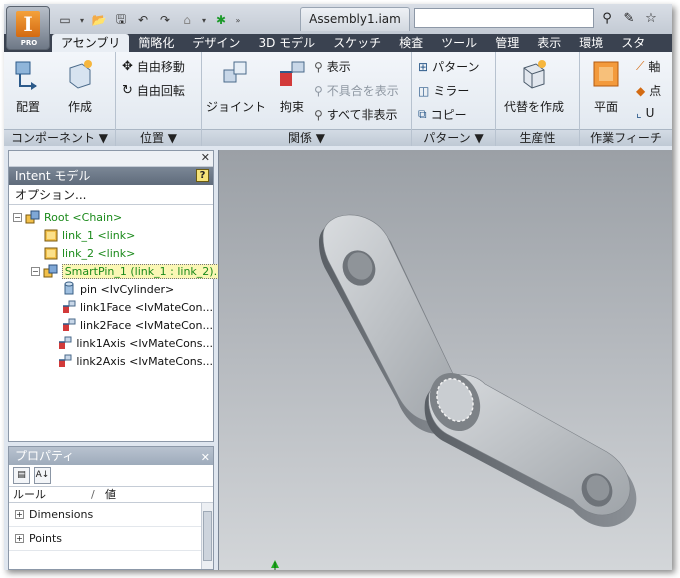  I want to click on pattern-button: ⊞ パターン, so click(448, 66).